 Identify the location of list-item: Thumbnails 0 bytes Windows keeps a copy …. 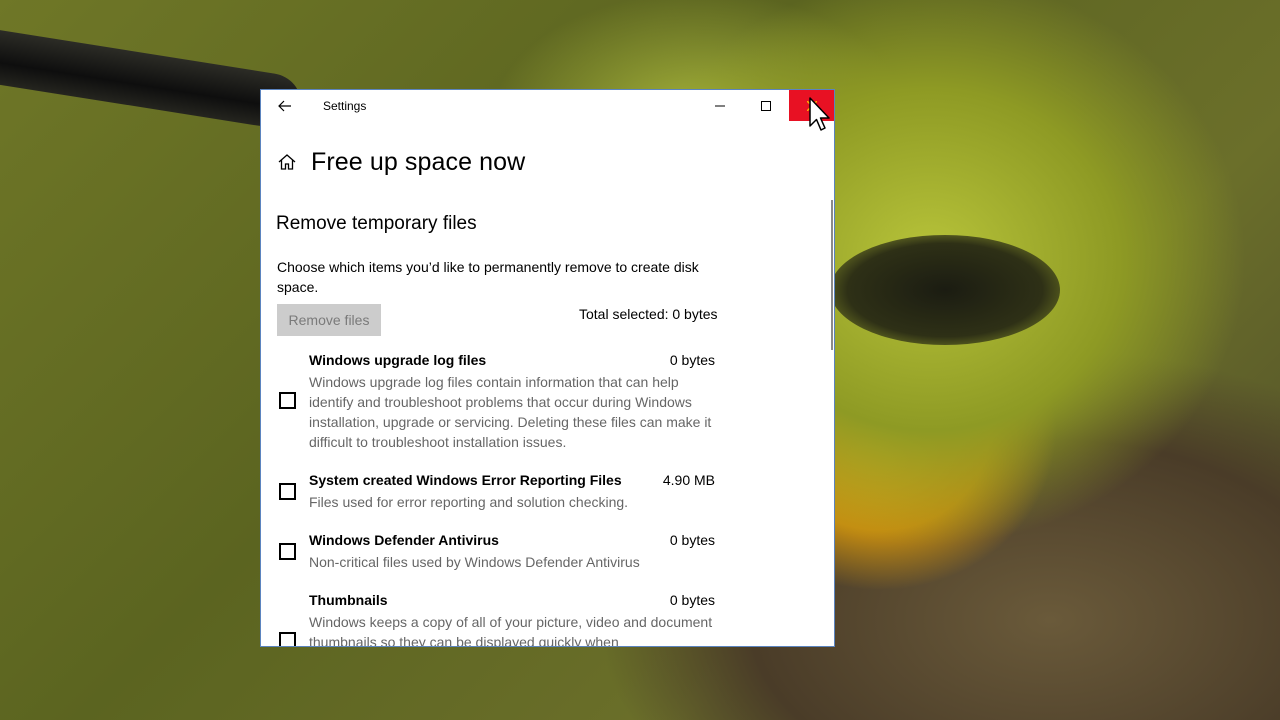
(497, 619).